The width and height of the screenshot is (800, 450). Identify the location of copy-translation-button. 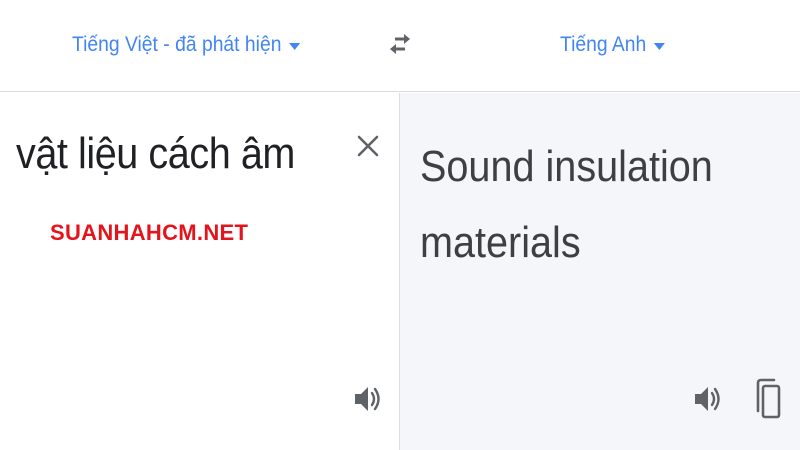
(768, 399).